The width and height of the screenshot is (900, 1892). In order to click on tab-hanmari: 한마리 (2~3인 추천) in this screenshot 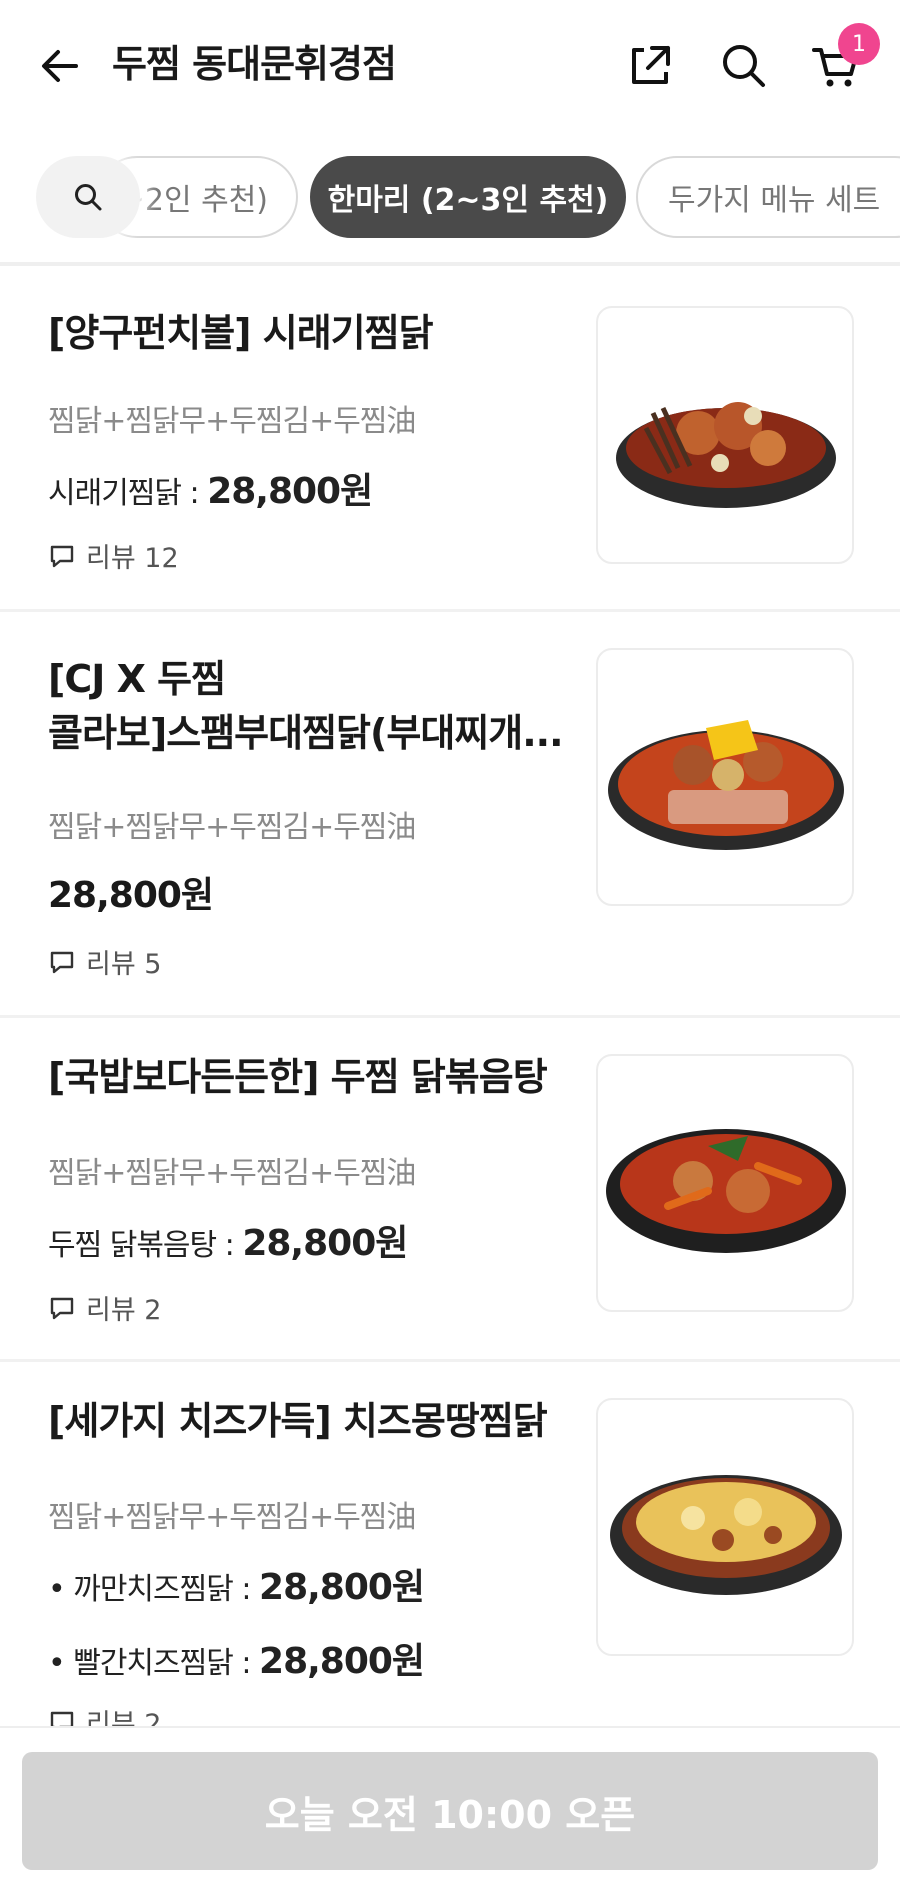, I will do `click(468, 197)`.